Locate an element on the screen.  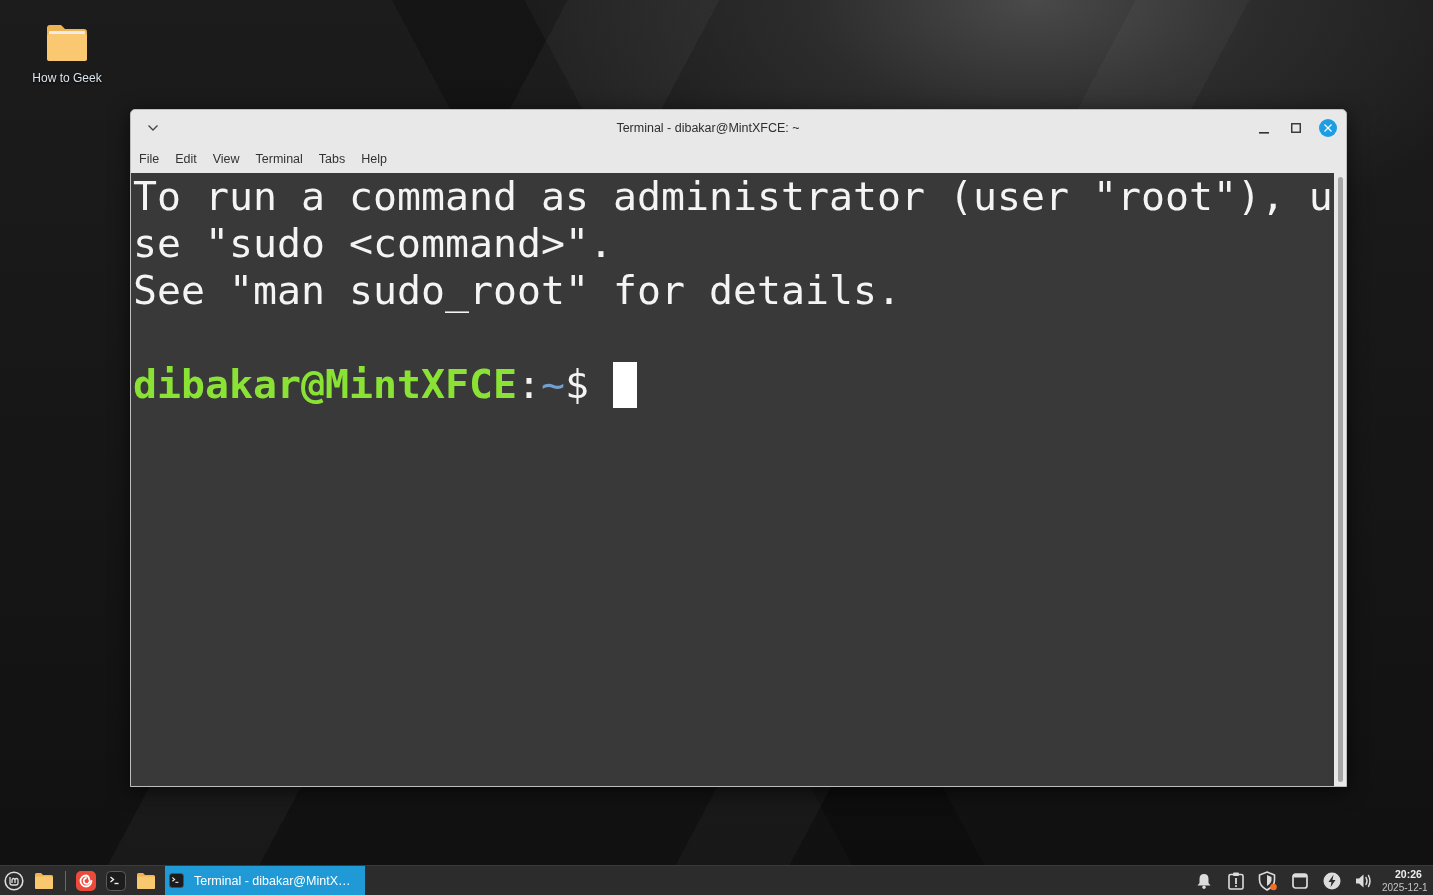
terminal-output-line: To run a command as administrator (user "root"), u is located at coordinates (733, 196).